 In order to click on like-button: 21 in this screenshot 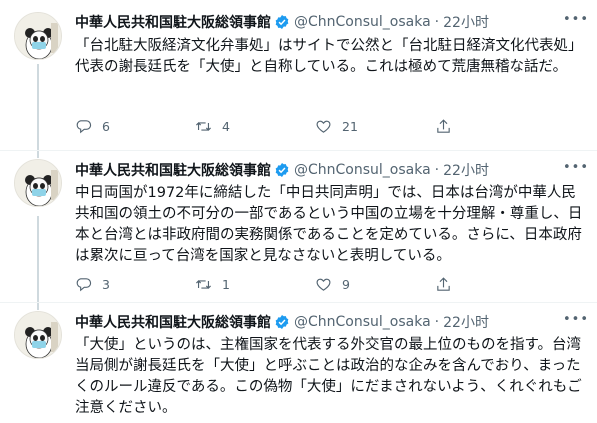, I will do `click(375, 126)`.